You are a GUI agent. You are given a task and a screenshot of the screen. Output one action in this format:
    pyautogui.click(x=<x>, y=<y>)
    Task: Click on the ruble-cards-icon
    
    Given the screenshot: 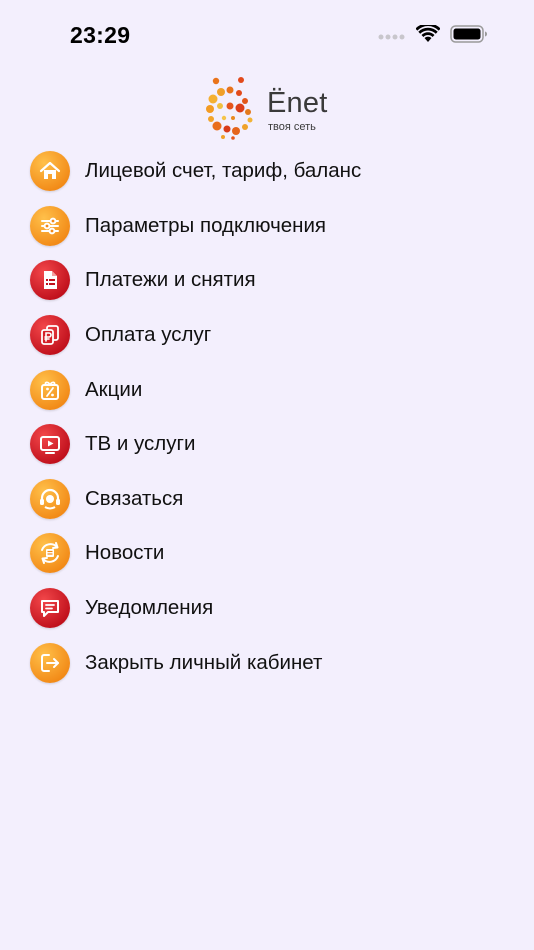 What is the action you would take?
    pyautogui.click(x=50, y=335)
    